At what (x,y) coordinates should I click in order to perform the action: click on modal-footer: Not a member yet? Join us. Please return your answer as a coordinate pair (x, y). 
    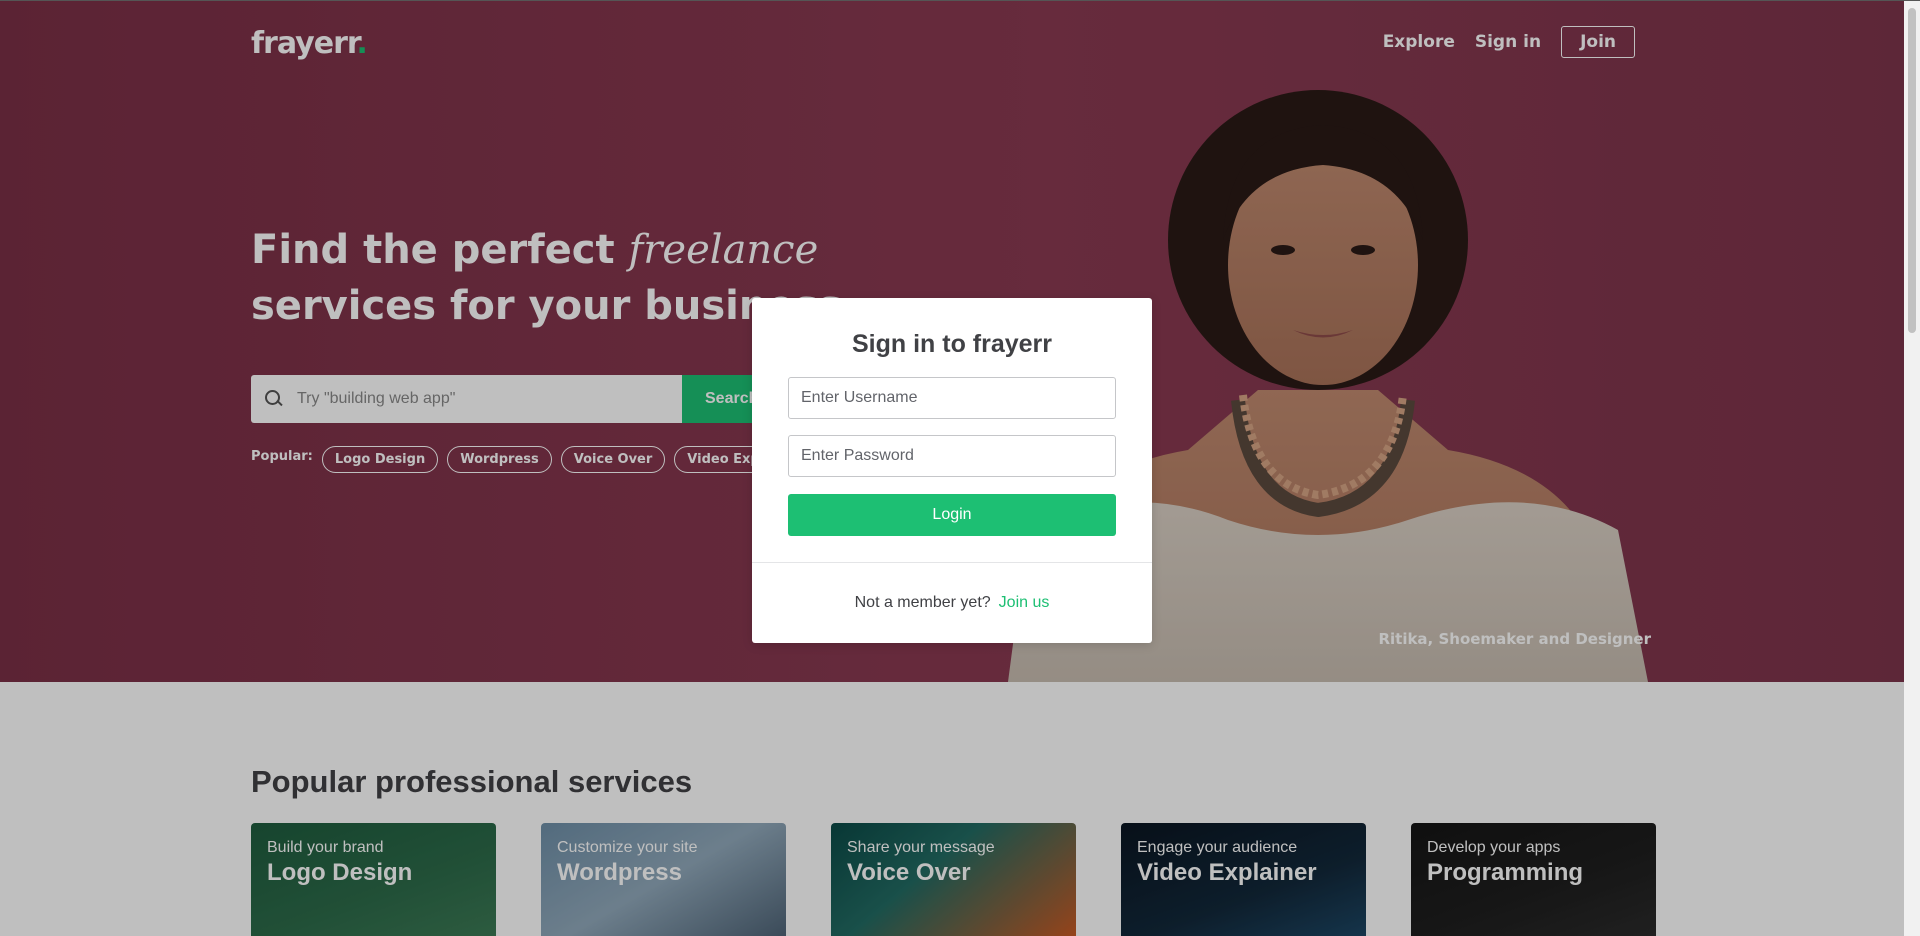
    Looking at the image, I should click on (952, 603).